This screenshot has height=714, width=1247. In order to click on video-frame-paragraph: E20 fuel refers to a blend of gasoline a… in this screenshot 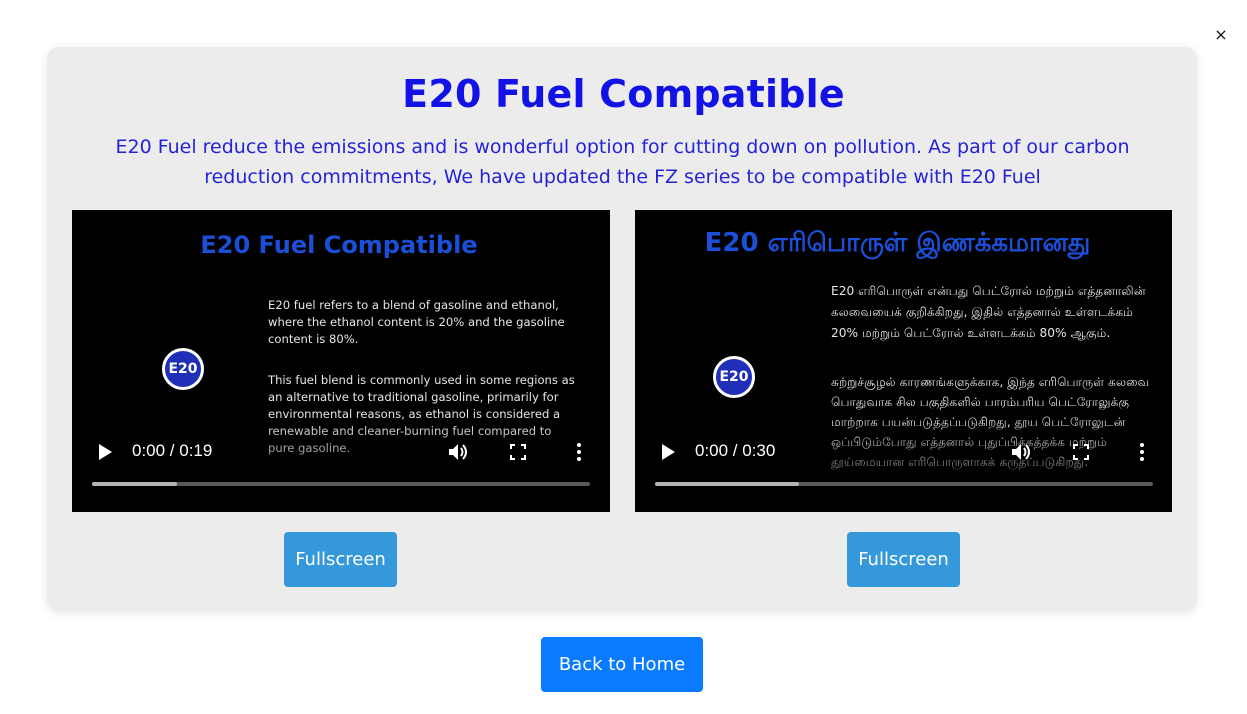, I will do `click(416, 322)`.